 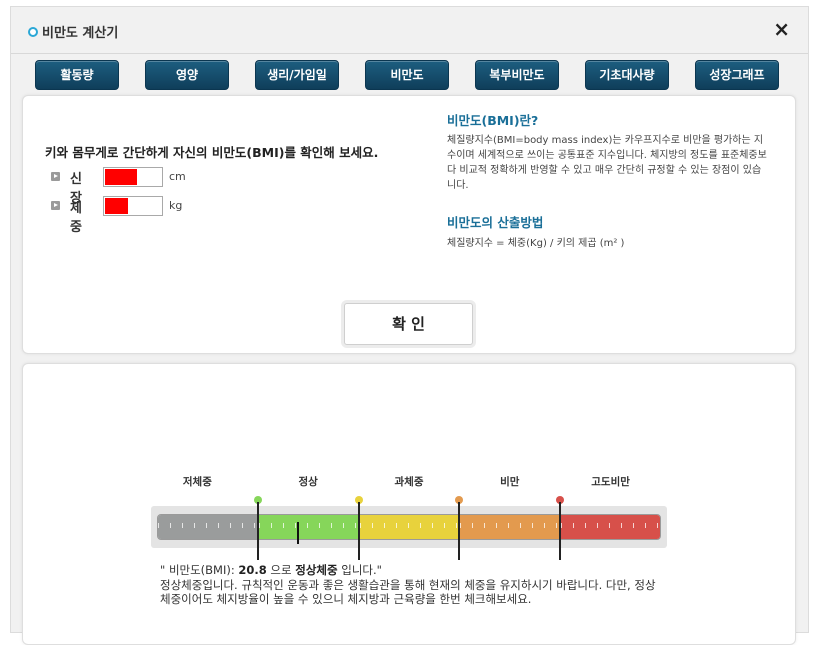 I want to click on result-suffix: 입니다.", so click(x=359, y=570).